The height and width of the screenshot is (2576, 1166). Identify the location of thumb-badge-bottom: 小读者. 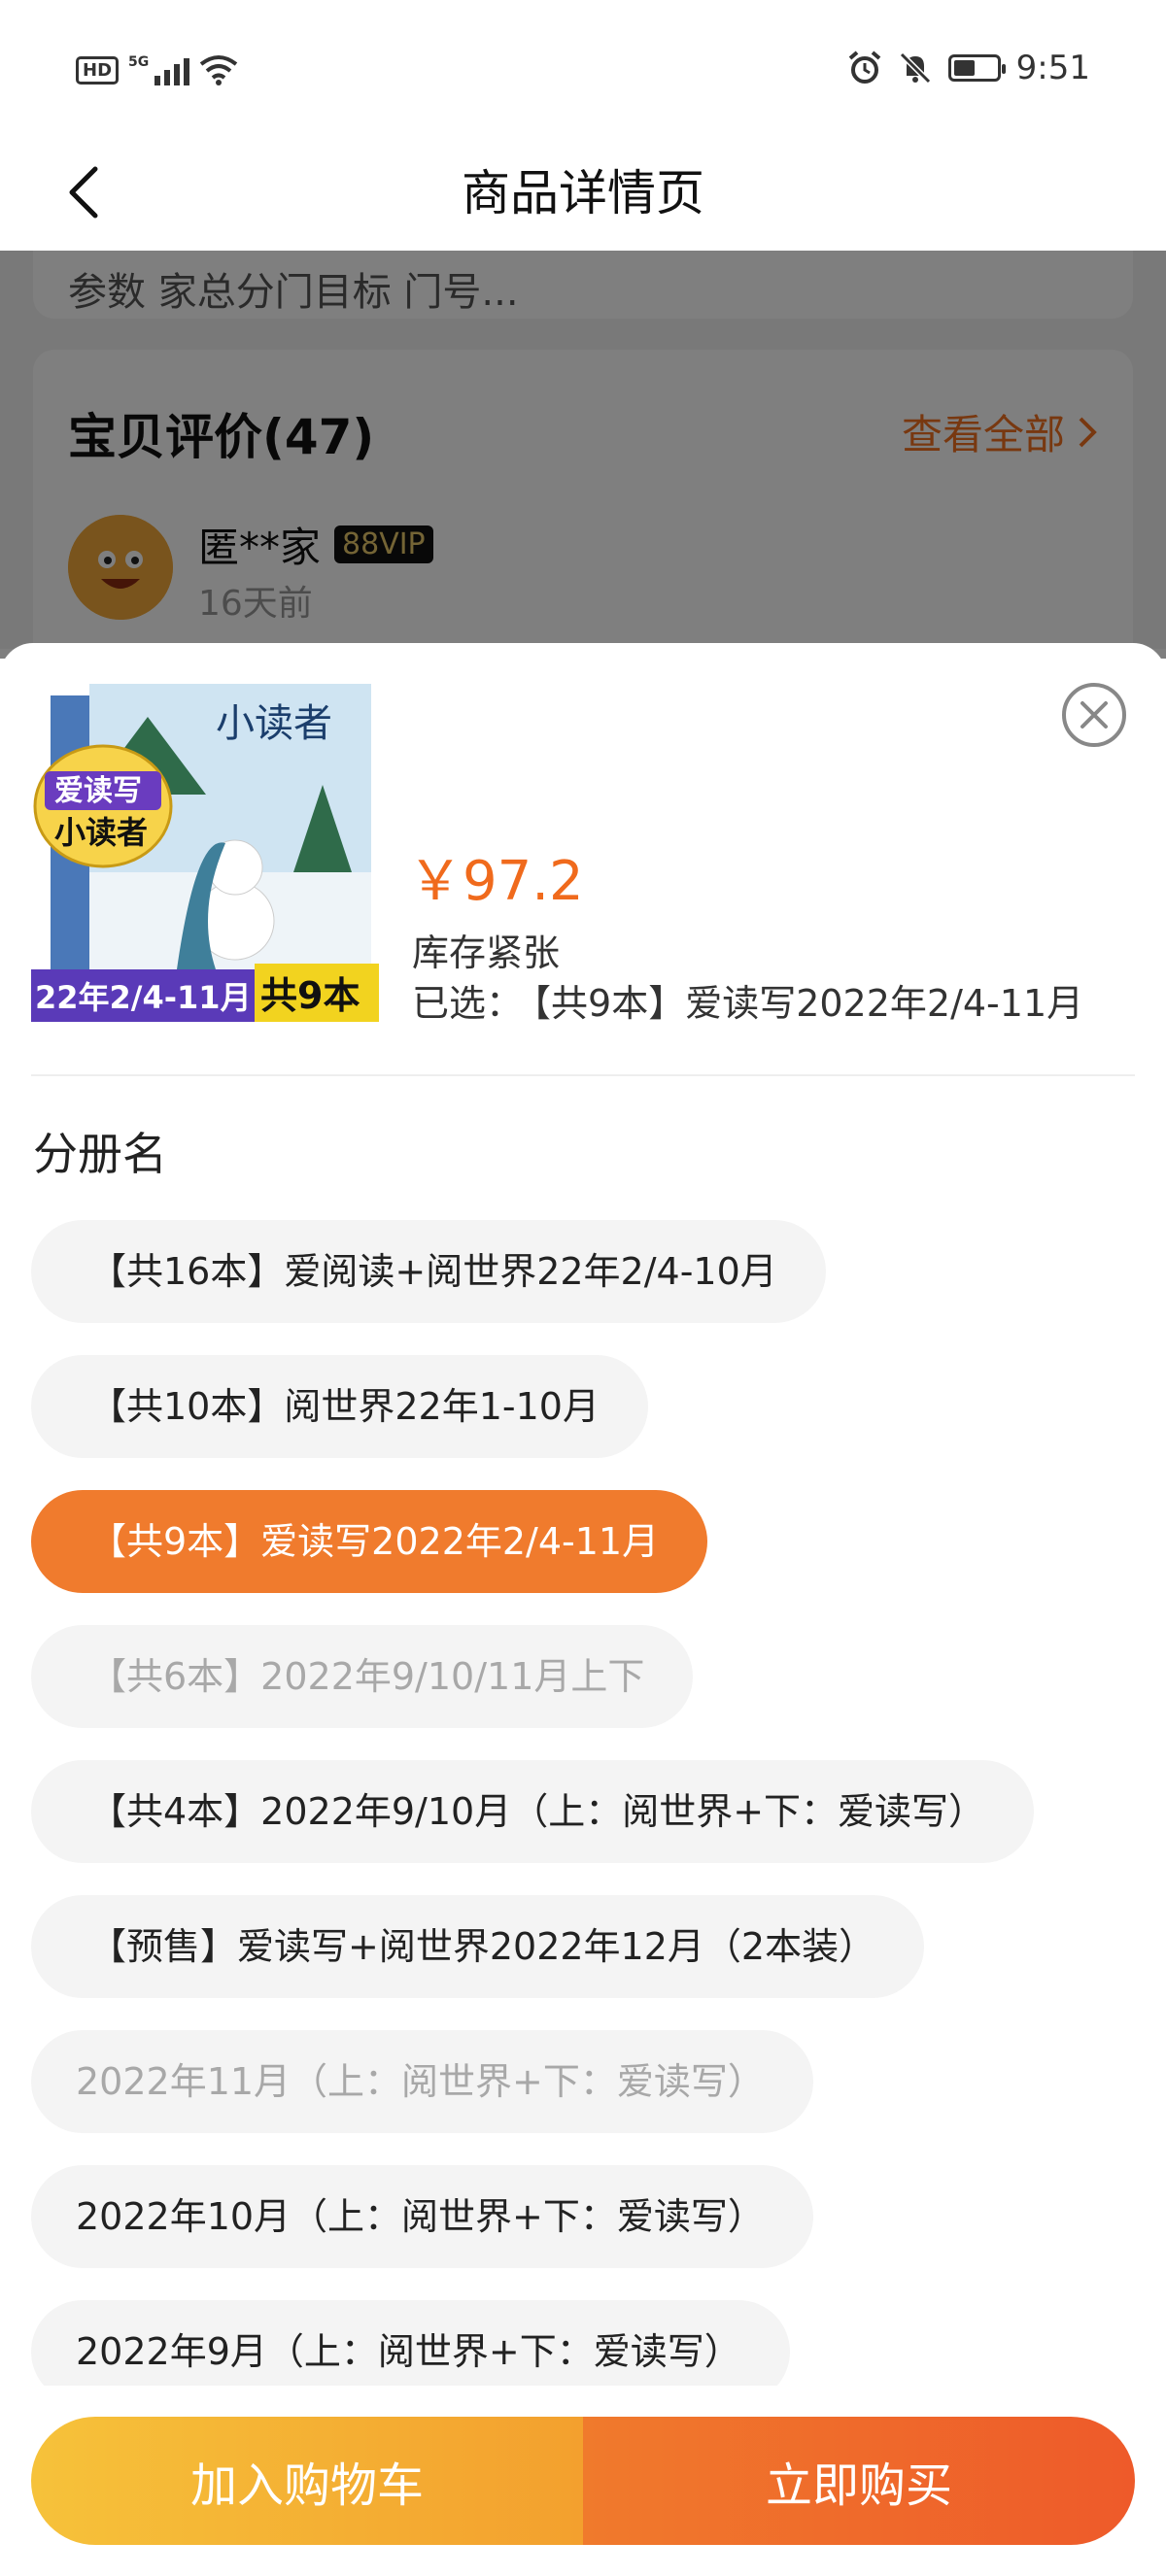
(101, 832).